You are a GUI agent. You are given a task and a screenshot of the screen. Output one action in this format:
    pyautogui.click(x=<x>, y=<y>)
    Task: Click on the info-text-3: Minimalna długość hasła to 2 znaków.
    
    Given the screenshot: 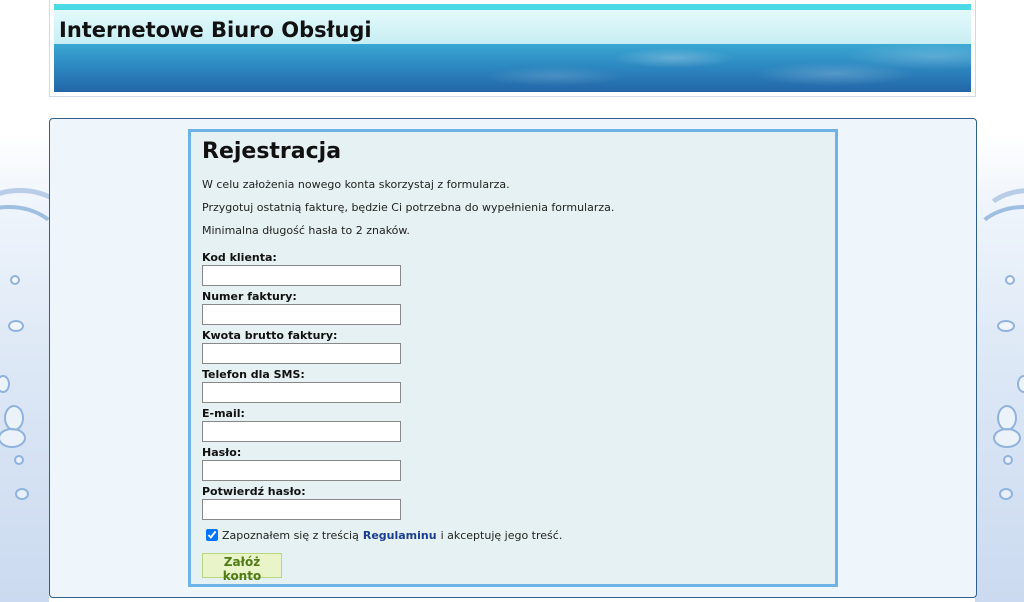 What is the action you would take?
    pyautogui.click(x=306, y=230)
    